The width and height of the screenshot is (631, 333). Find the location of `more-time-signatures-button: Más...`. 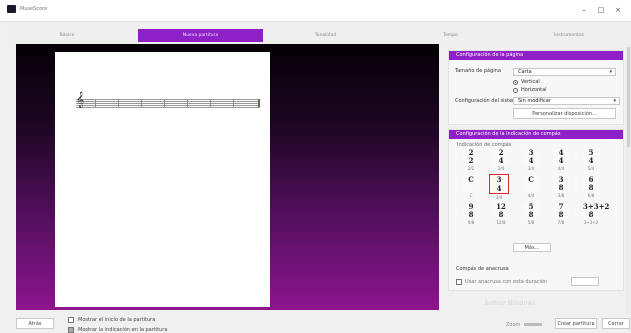

more-time-signatures-button: Más... is located at coordinates (532, 247).